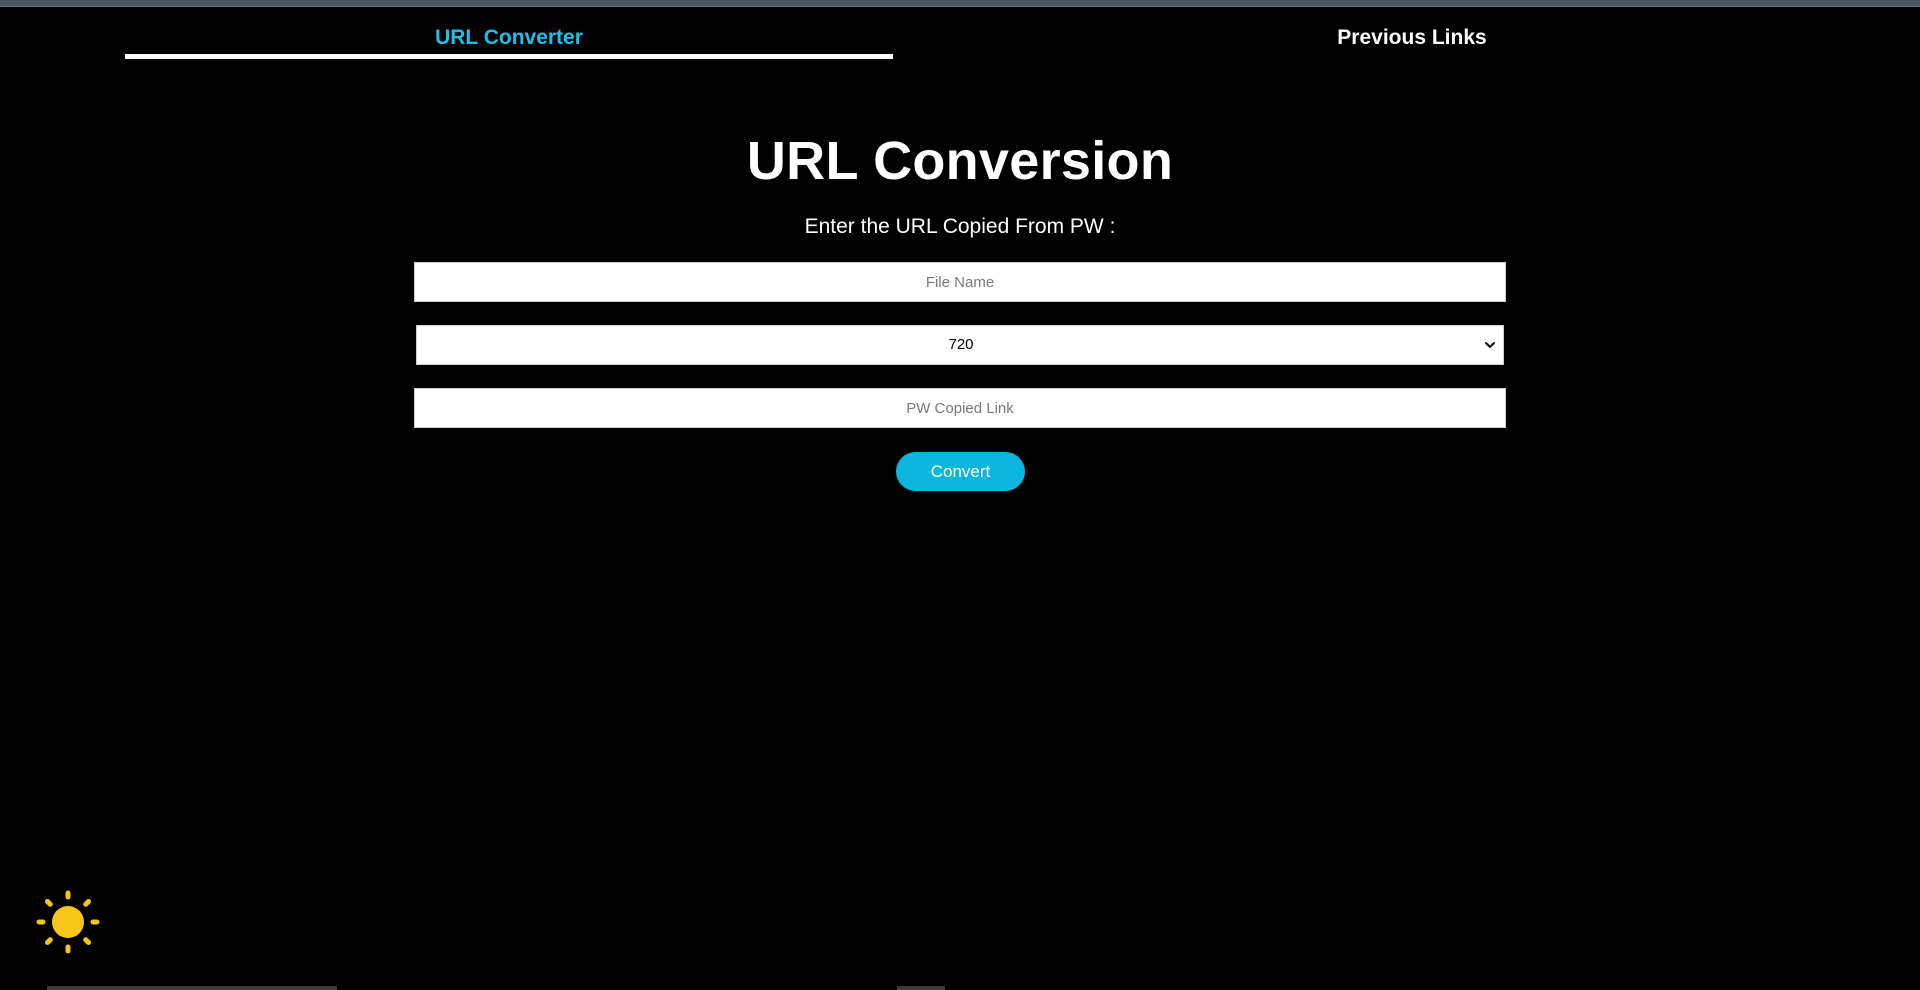 Image resolution: width=1920 pixels, height=990 pixels. I want to click on convert-button: Convert, so click(960, 471).